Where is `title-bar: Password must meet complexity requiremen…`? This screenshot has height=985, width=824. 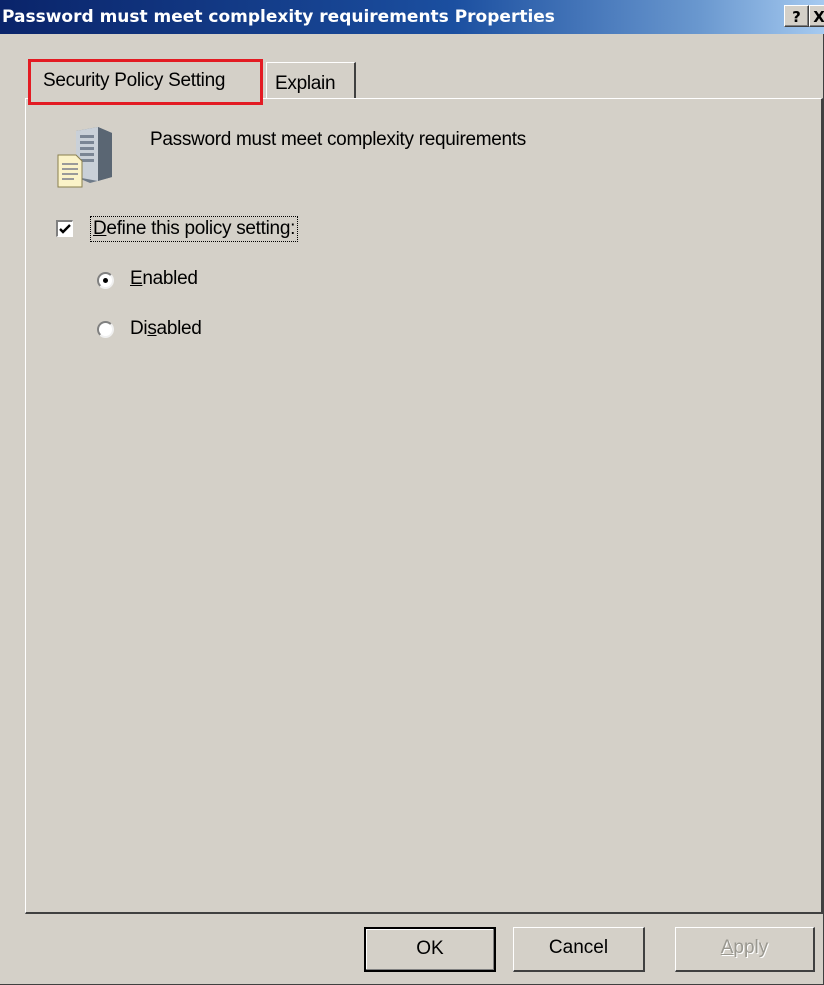
title-bar: Password must meet complexity requiremen… is located at coordinates (412, 17).